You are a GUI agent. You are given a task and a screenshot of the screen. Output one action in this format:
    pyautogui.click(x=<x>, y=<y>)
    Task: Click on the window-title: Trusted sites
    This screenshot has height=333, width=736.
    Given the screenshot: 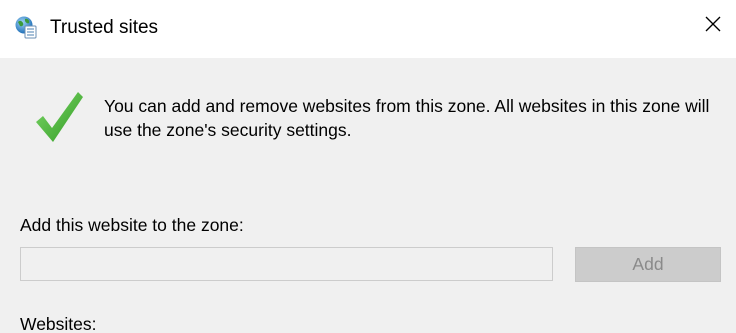 What is the action you would take?
    pyautogui.click(x=104, y=27)
    